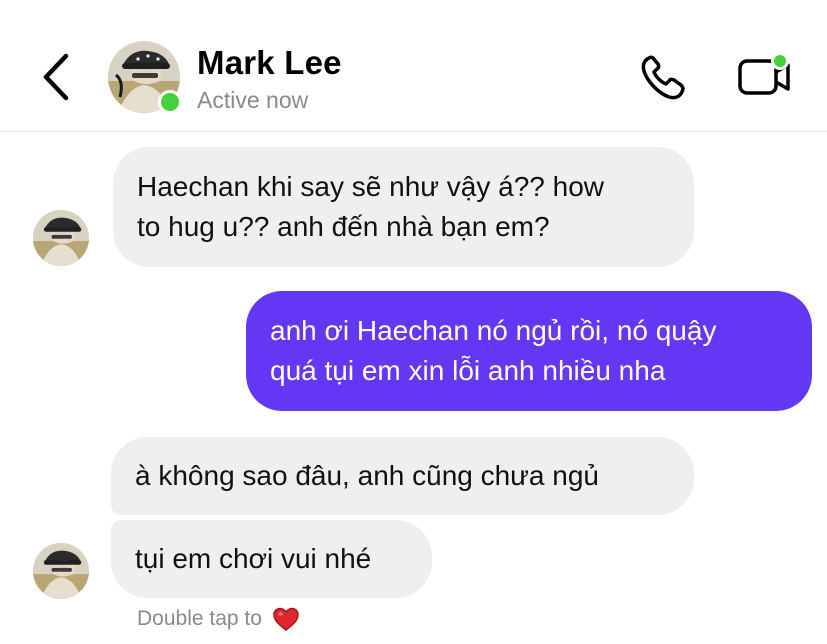  What do you see at coordinates (286, 619) in the screenshot?
I see `red-heart-icon` at bounding box center [286, 619].